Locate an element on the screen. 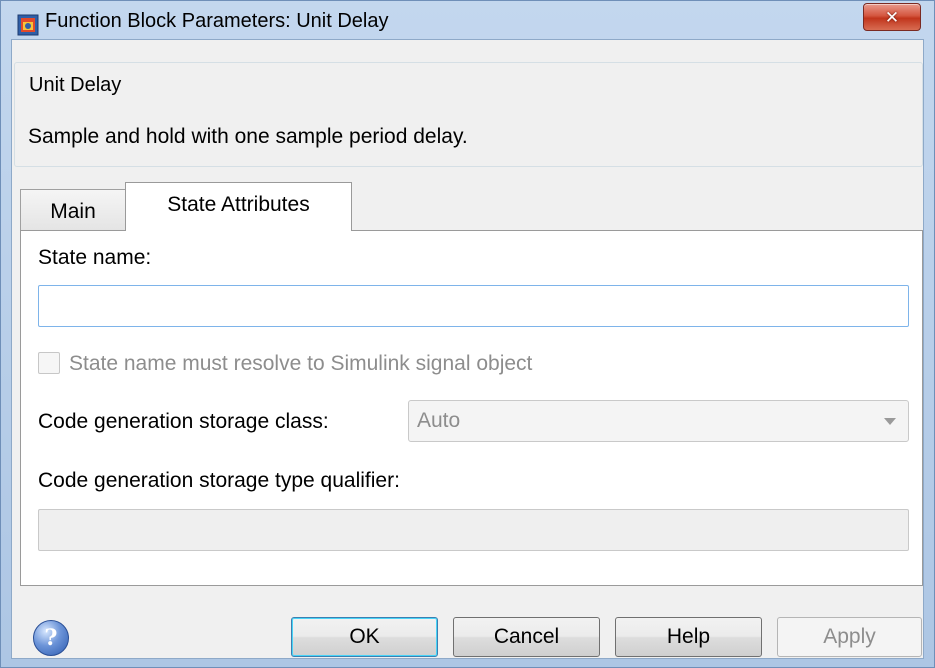  title-bar: Function Block Parameters: Unit Delay ✕ is located at coordinates (467, 20).